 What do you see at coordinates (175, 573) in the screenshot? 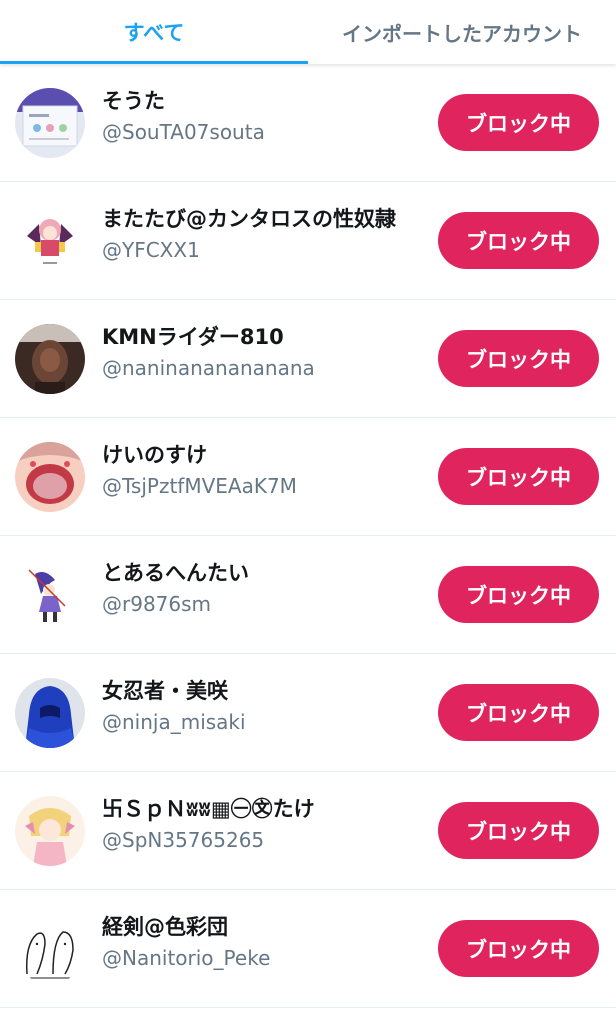
I see `user-name: とあるへんたい` at bounding box center [175, 573].